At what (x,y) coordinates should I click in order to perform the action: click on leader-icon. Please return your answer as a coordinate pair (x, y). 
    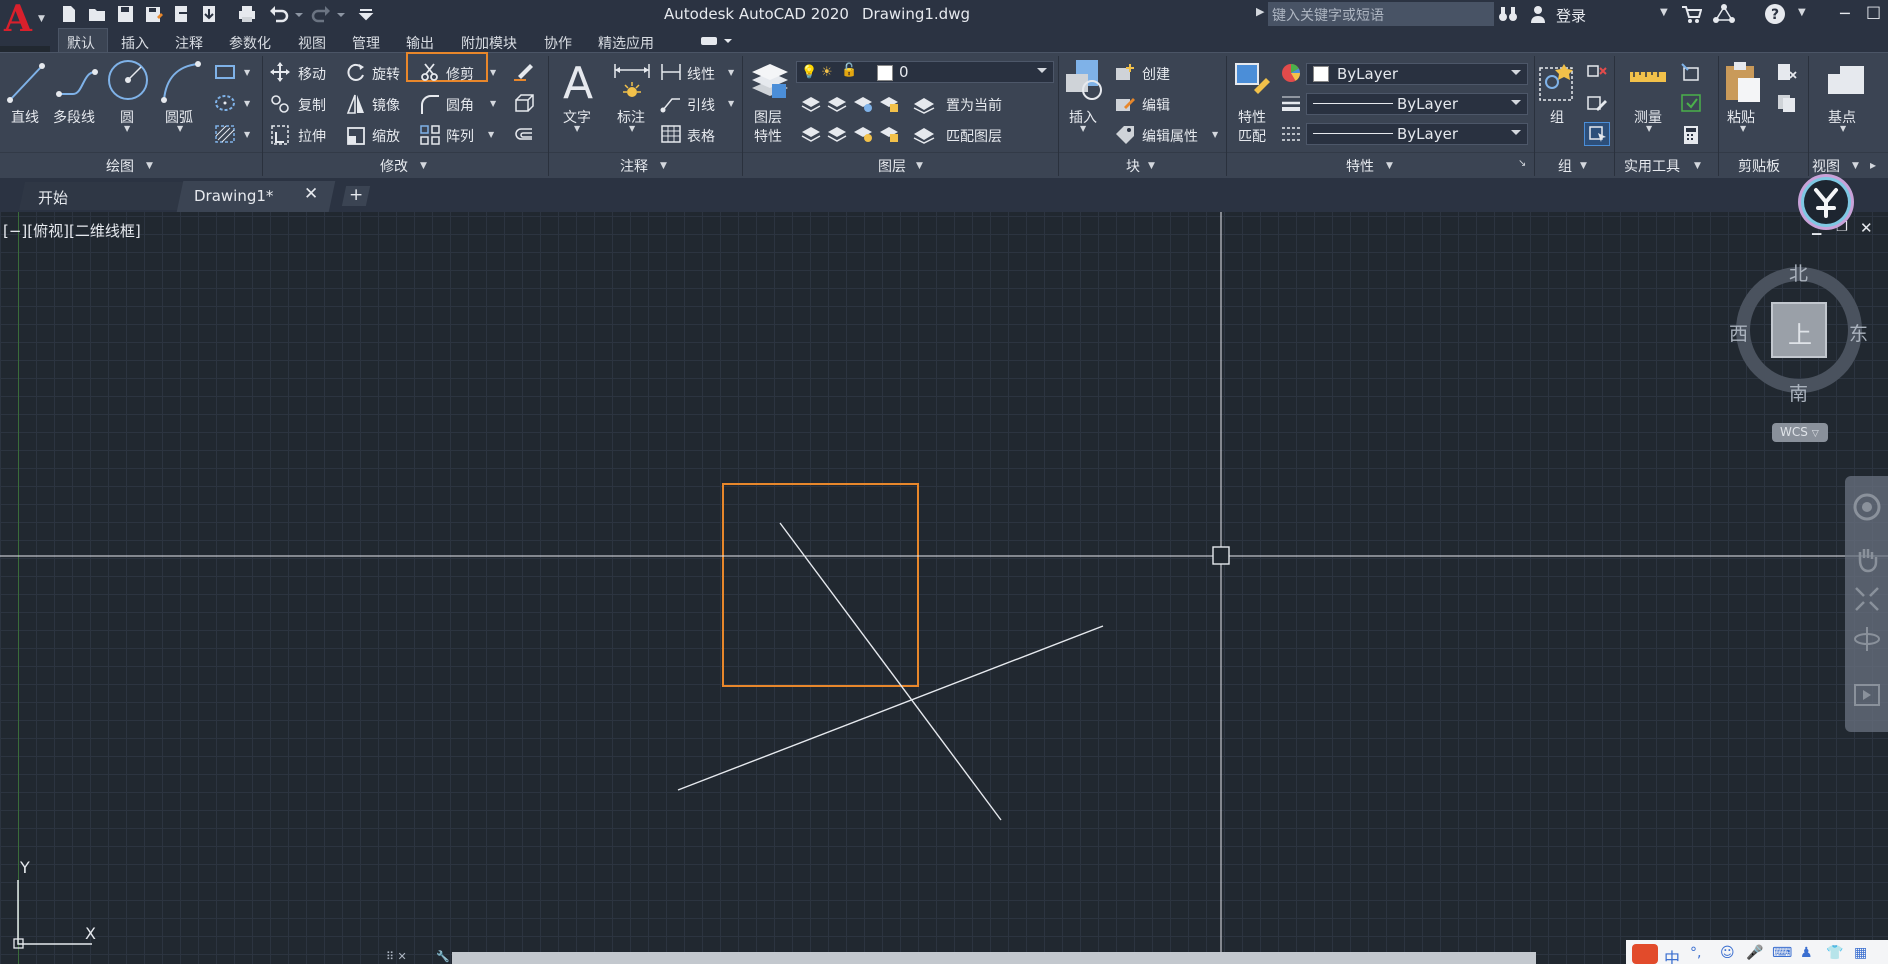
    Looking at the image, I should click on (671, 103).